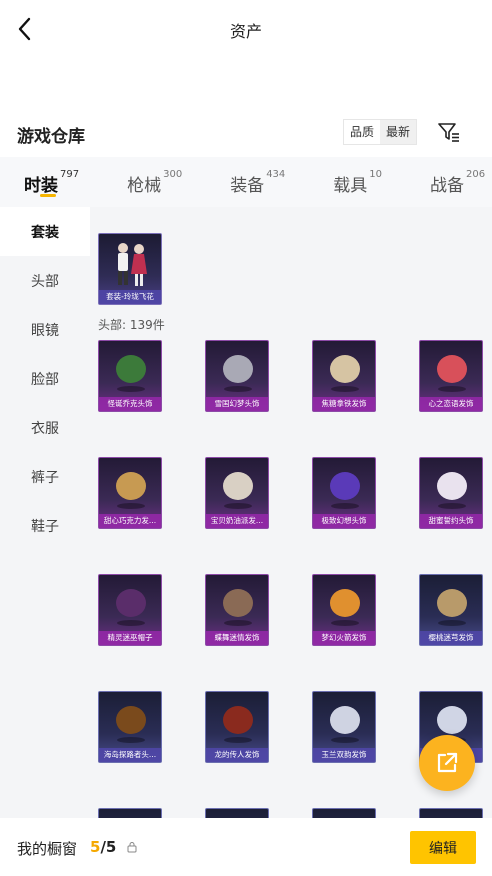 This screenshot has height=876, width=492. I want to click on category-tabs: 时装 797 枪械 300 装备 434 载具 10 战备 206, so click(246, 182).